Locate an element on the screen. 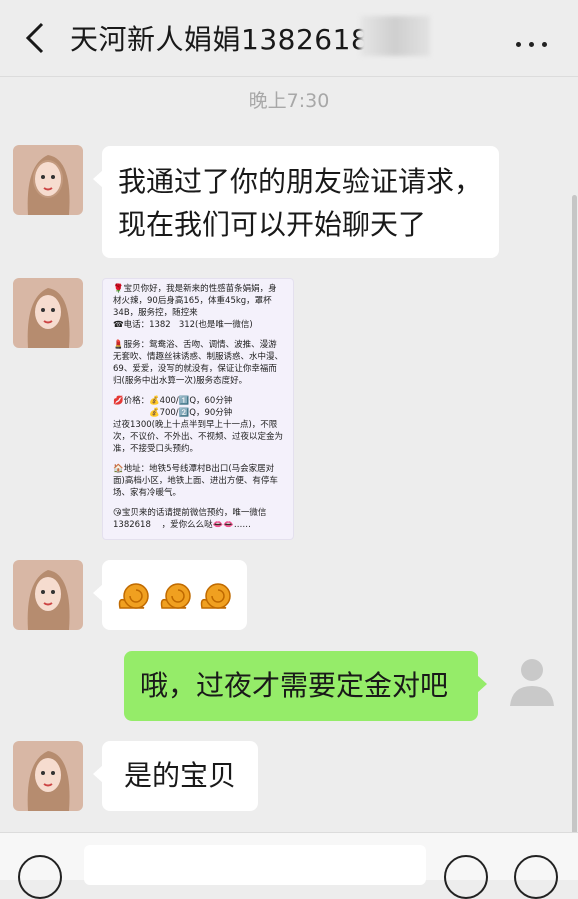 This screenshot has height=899, width=578. blurred-region is located at coordinates (395, 36).